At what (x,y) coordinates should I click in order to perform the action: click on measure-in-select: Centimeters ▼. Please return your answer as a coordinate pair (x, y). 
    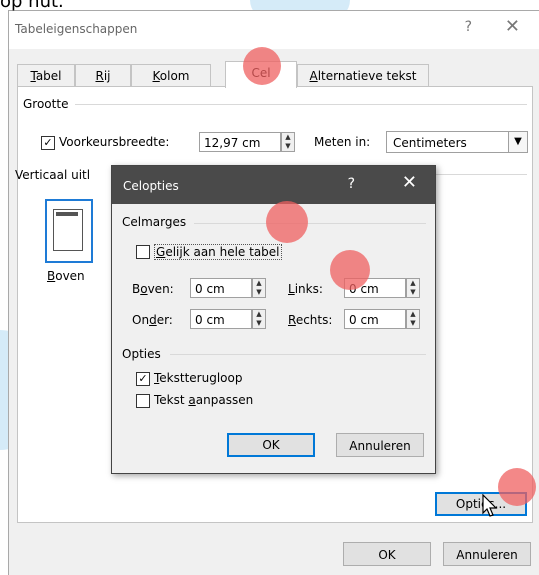
    Looking at the image, I should click on (457, 142).